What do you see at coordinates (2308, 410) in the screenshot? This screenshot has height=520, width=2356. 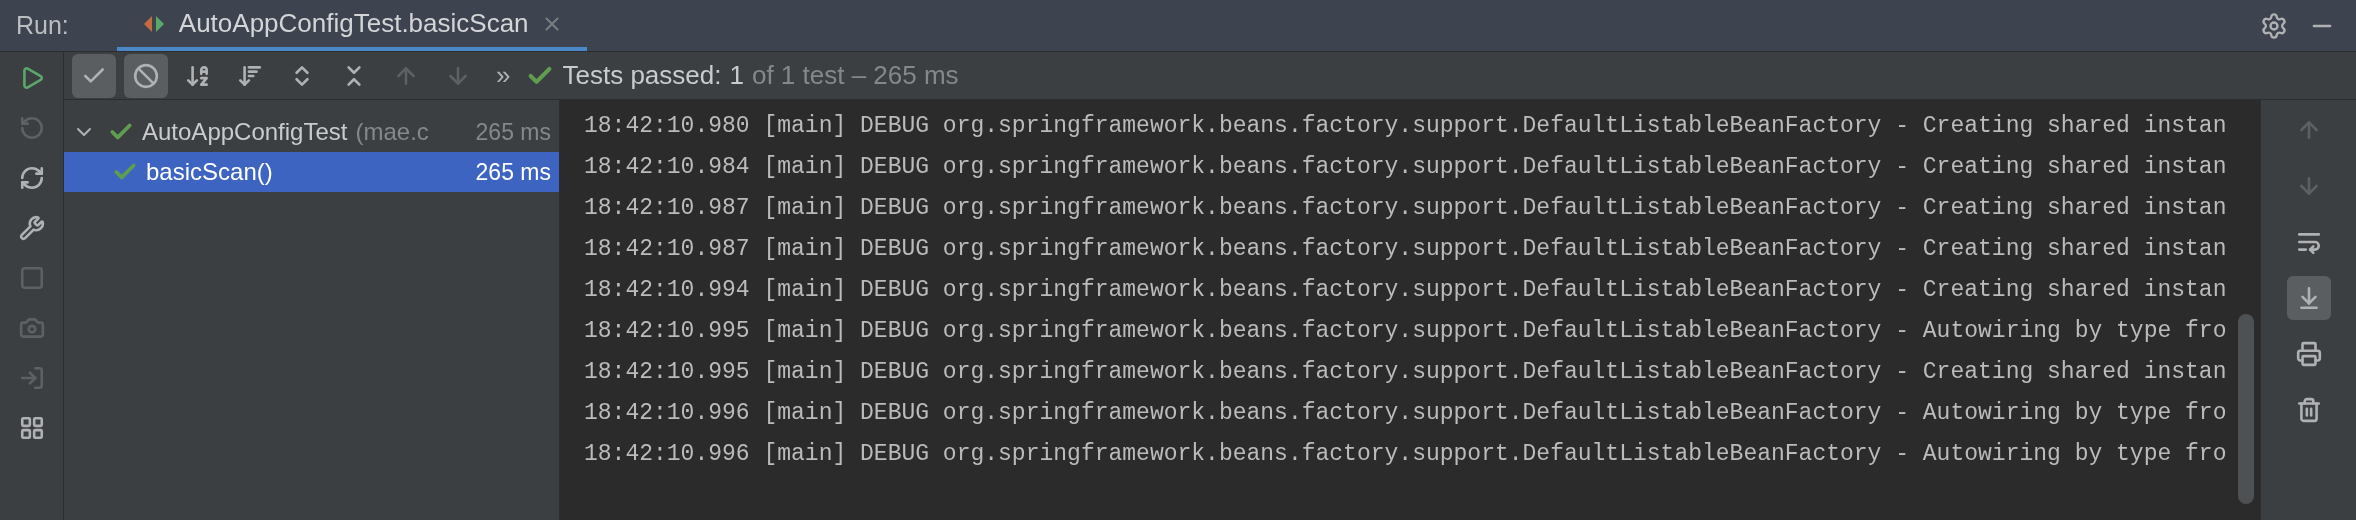 I see `trash-icon` at bounding box center [2308, 410].